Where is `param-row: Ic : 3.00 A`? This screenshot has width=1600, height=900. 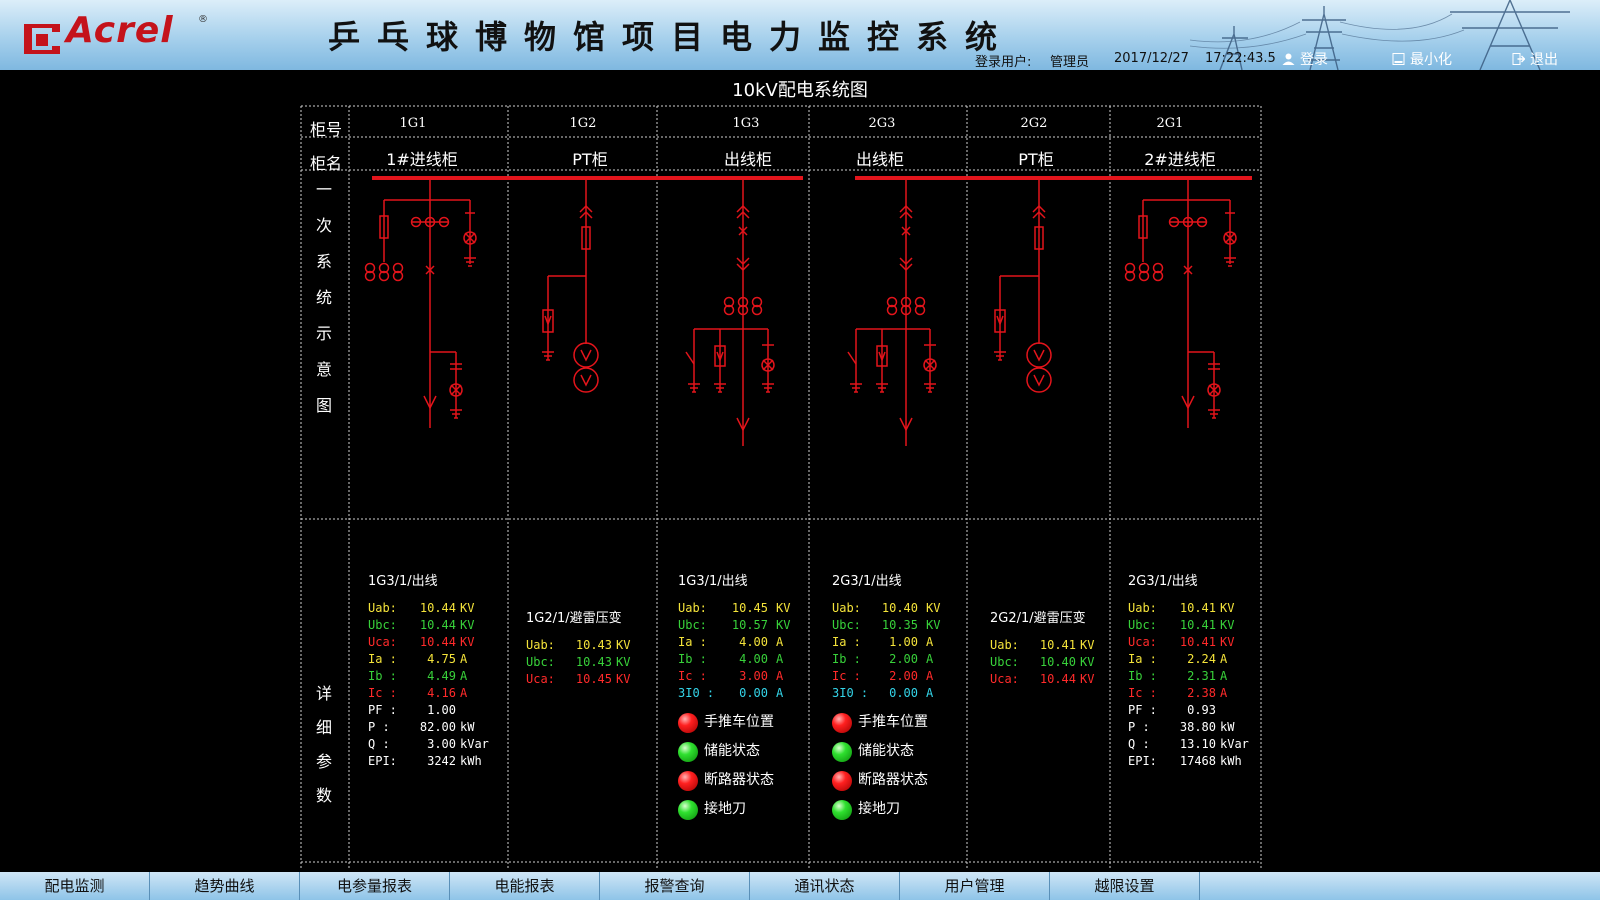 param-row: Ic : 3.00 A is located at coordinates (730, 677).